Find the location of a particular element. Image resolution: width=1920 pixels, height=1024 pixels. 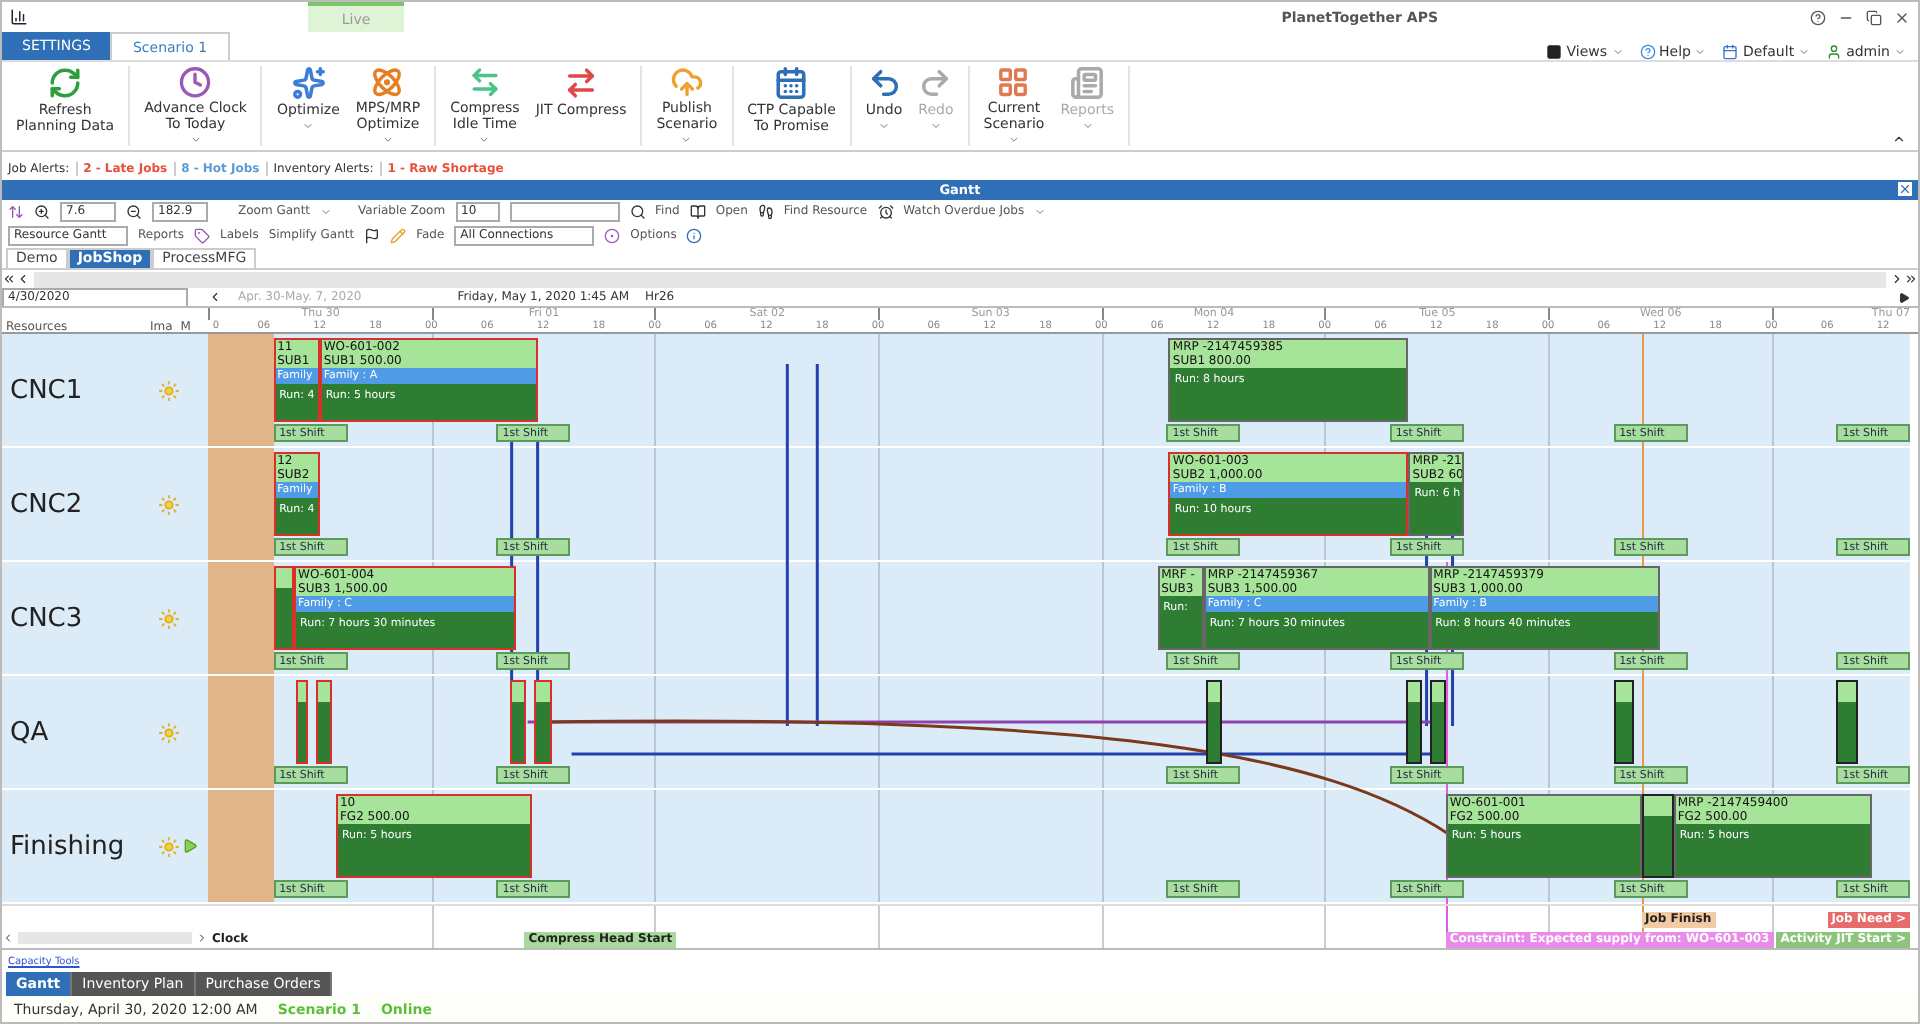

resource-name: CNC2 is located at coordinates (47, 504).